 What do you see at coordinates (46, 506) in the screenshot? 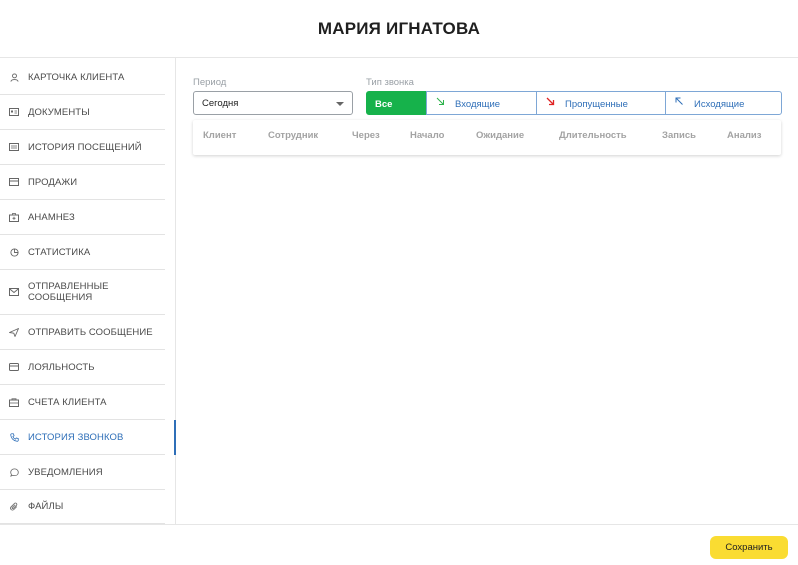
I see `sidebar-item-label: ФАЙЛЫ` at bounding box center [46, 506].